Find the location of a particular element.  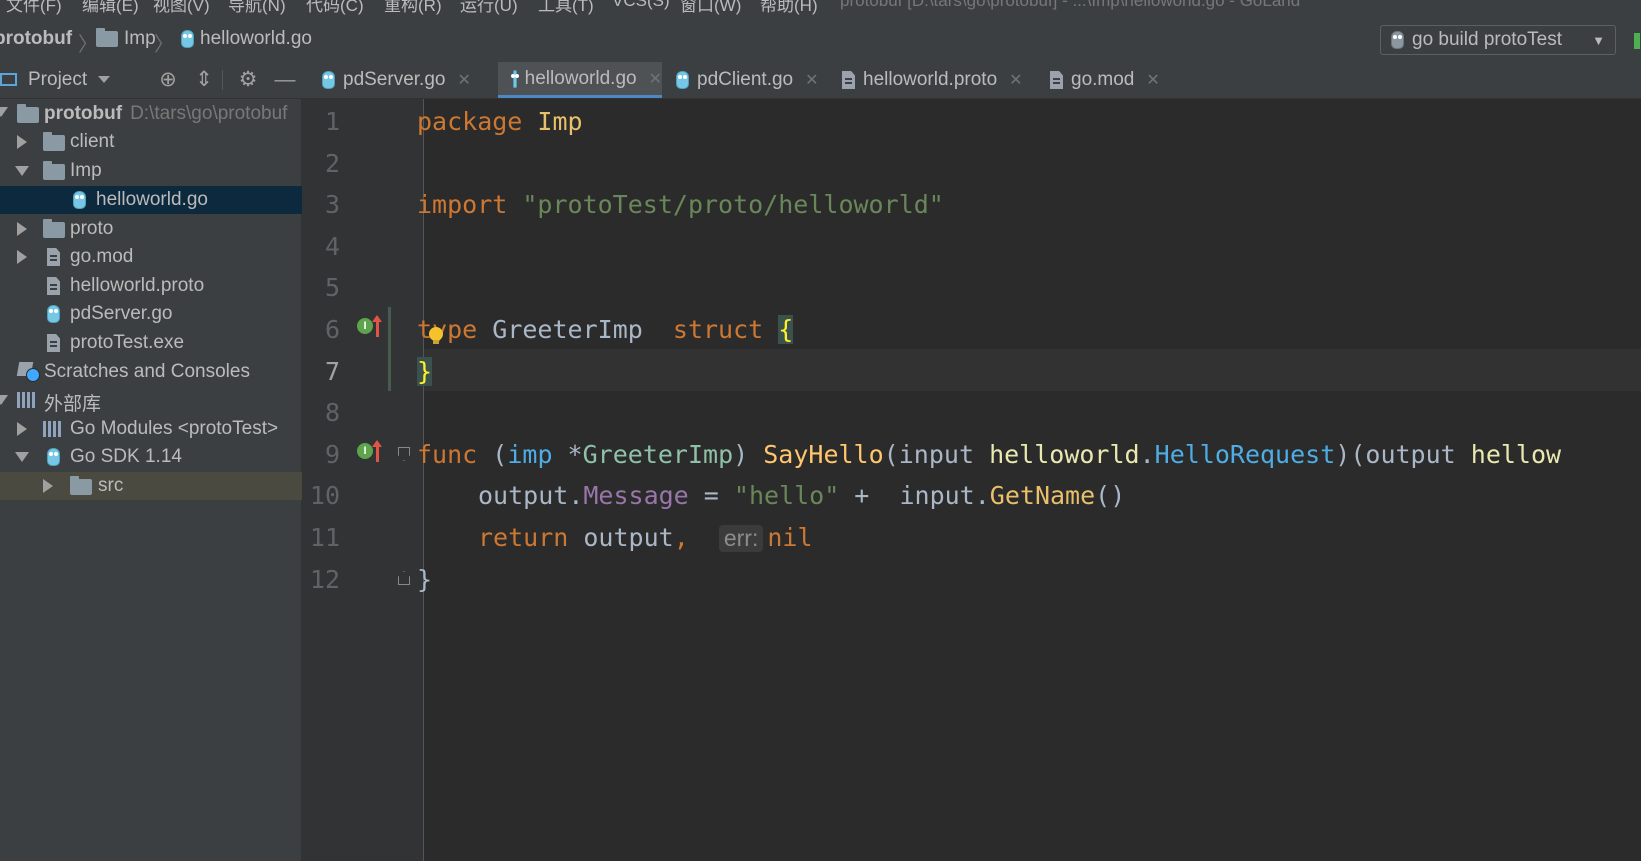

code-line-7: } is located at coordinates (425, 371).